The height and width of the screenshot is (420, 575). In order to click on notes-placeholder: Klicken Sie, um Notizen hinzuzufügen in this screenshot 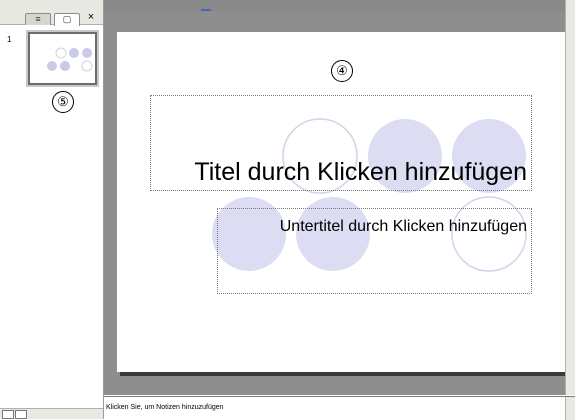, I will do `click(165, 407)`.